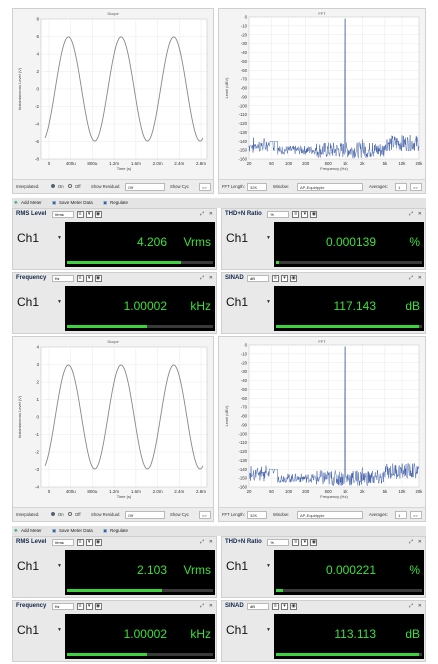 This screenshot has width=438, height=664. I want to click on meter-title: Frequency, so click(31, 278).